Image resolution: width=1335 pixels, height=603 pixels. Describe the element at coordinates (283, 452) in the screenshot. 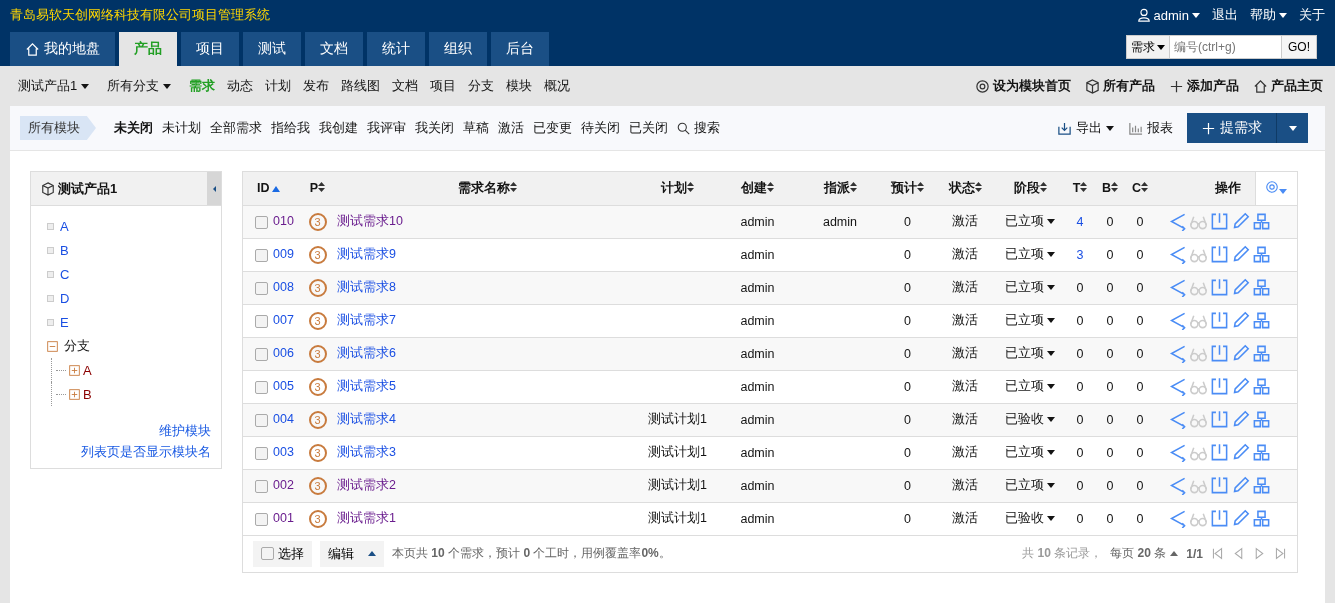

I see `story-id-link: 003` at that location.